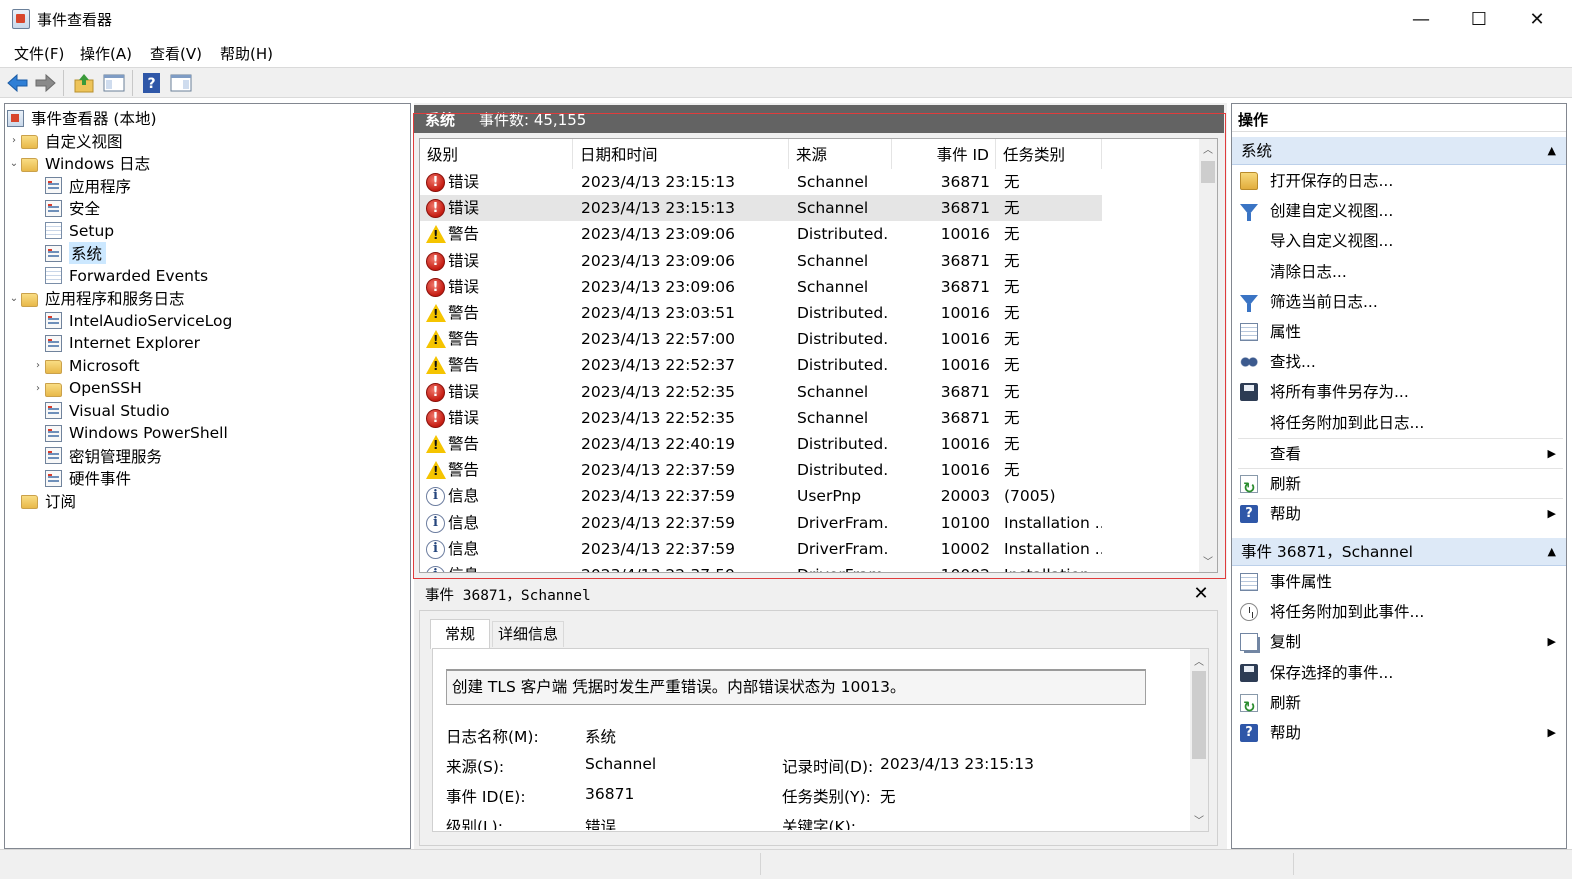 This screenshot has height=879, width=1572. What do you see at coordinates (207, 253) in the screenshot?
I see `tree-item-system: 系统` at bounding box center [207, 253].